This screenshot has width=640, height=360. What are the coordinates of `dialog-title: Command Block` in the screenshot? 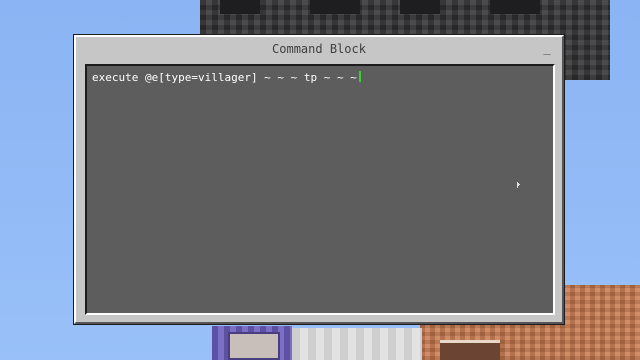 It's located at (319, 49).